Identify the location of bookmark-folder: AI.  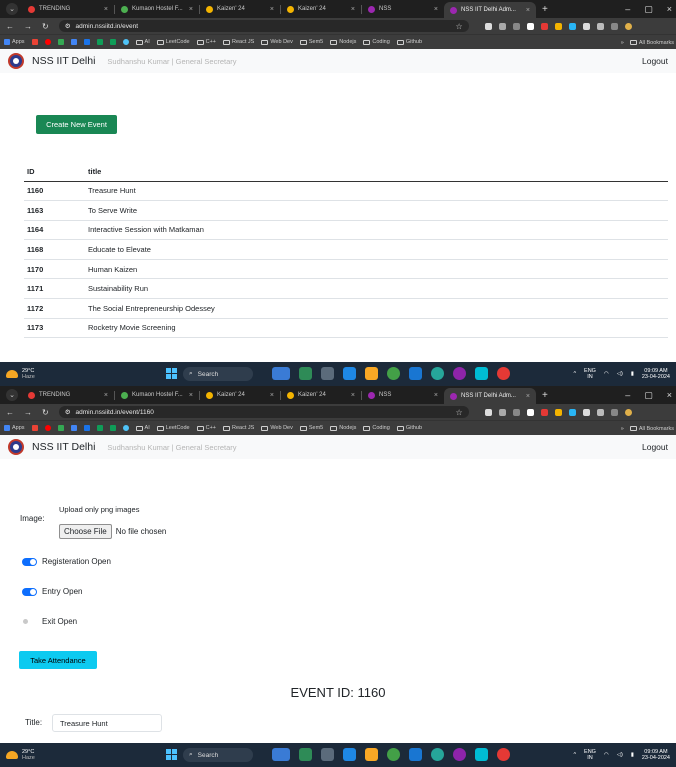
(142, 42).